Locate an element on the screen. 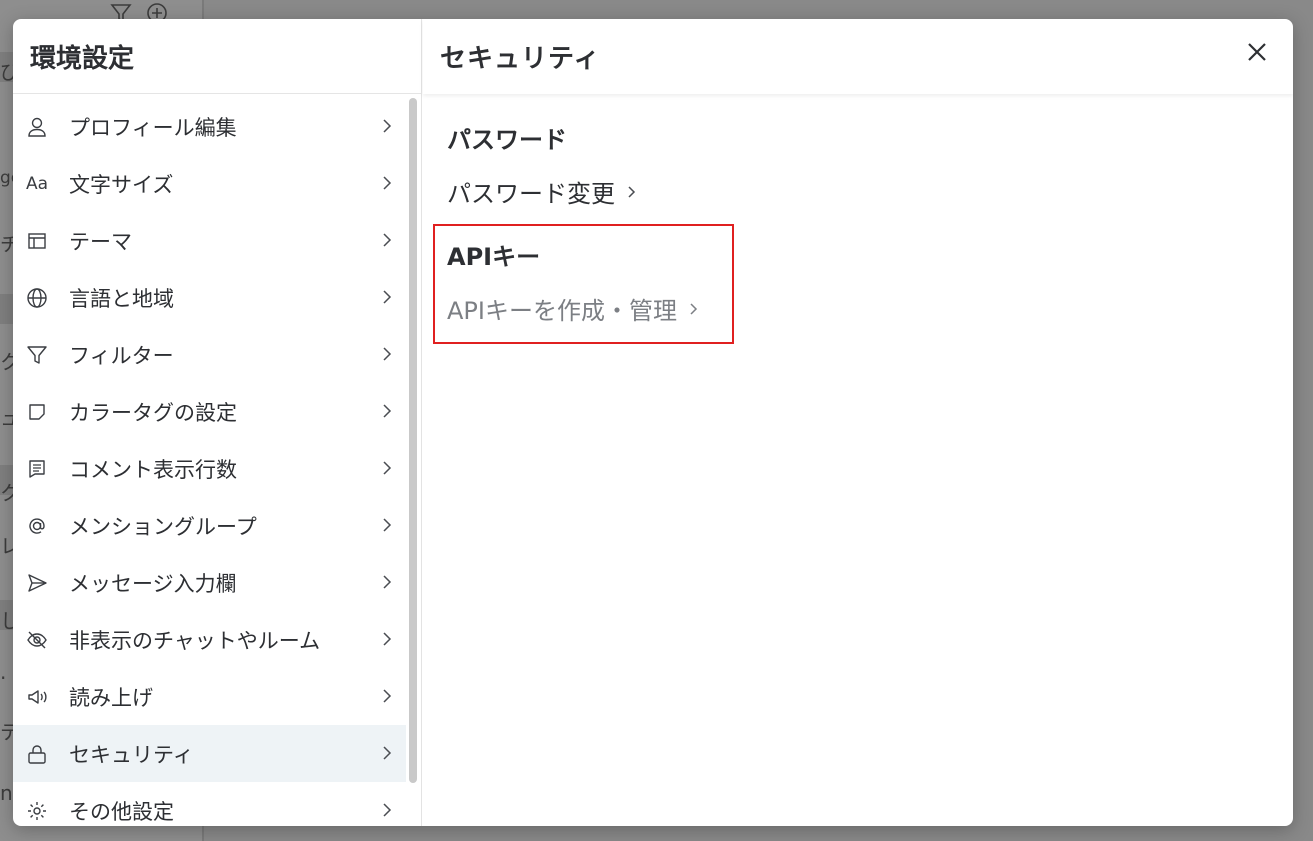 The width and height of the screenshot is (1313, 841). menu-item-comment-lines: コメント表示行数 is located at coordinates (209, 468).